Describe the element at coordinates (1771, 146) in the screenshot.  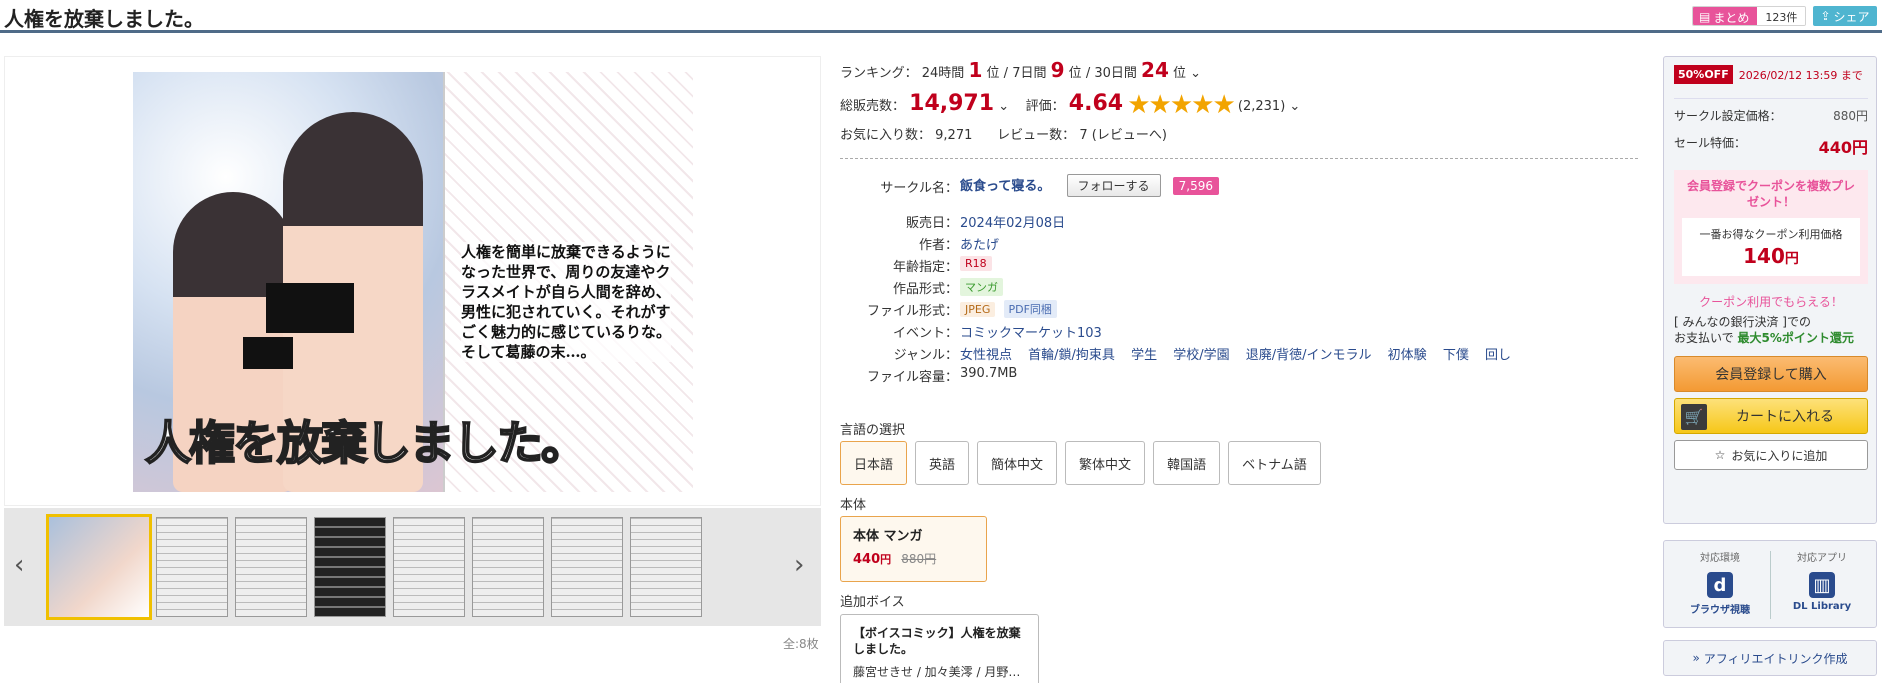
I see `sale-price-row: セール特価： 440円` at that location.